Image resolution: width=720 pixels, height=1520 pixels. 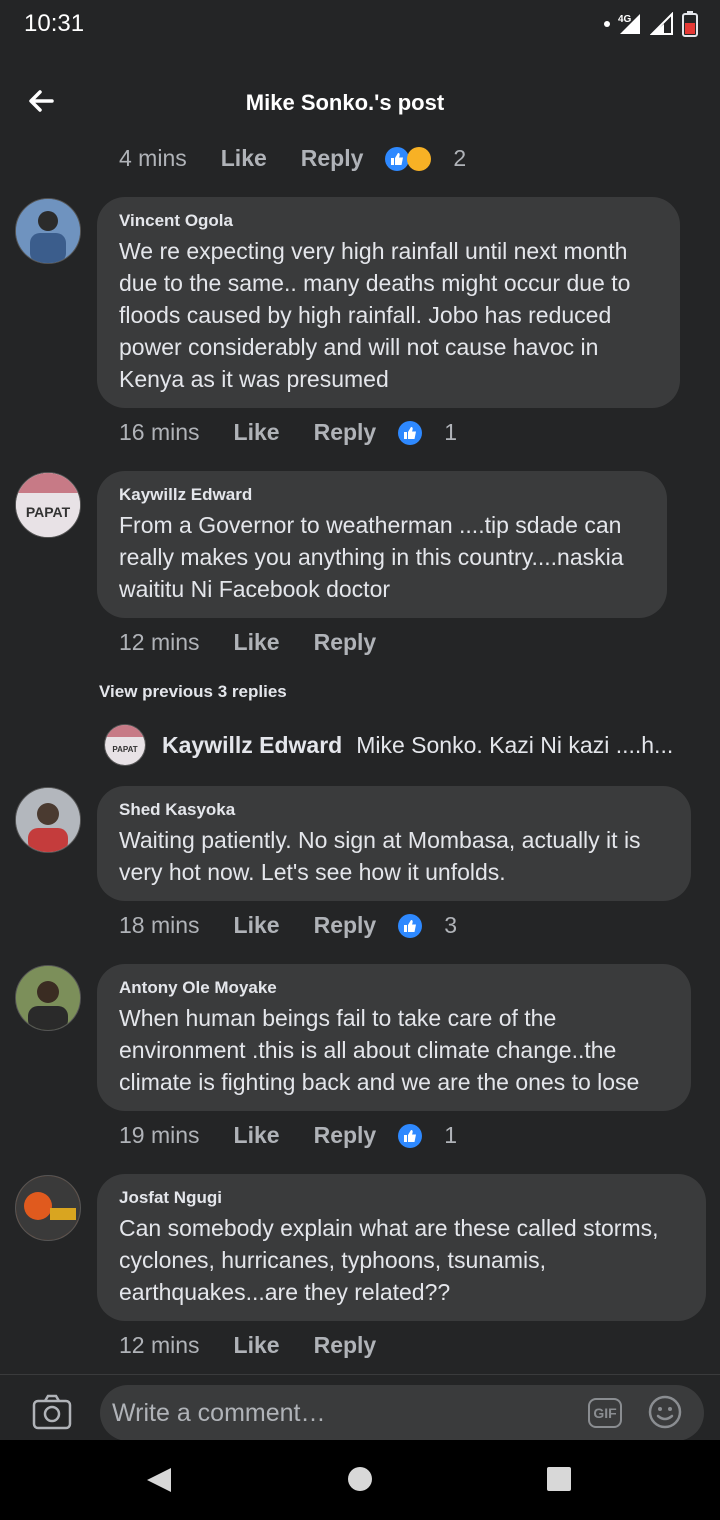 I want to click on haha-reaction-icon, so click(x=419, y=158).